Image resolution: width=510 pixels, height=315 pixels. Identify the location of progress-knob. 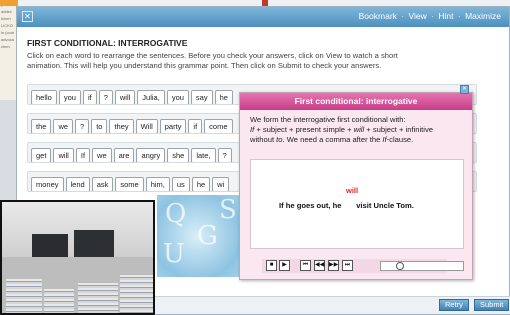
(400, 266).